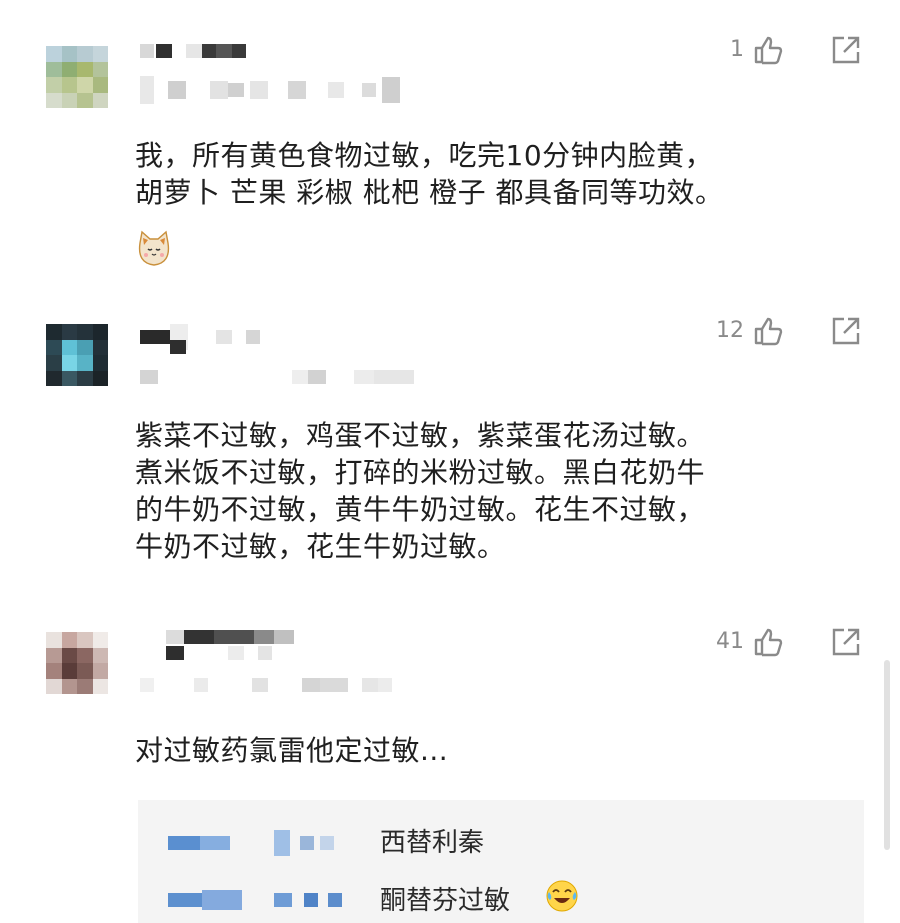  I want to click on comment-line: 煮米饭不过敏，打碎的米粉过敏。黑白花奶牛, so click(420, 472).